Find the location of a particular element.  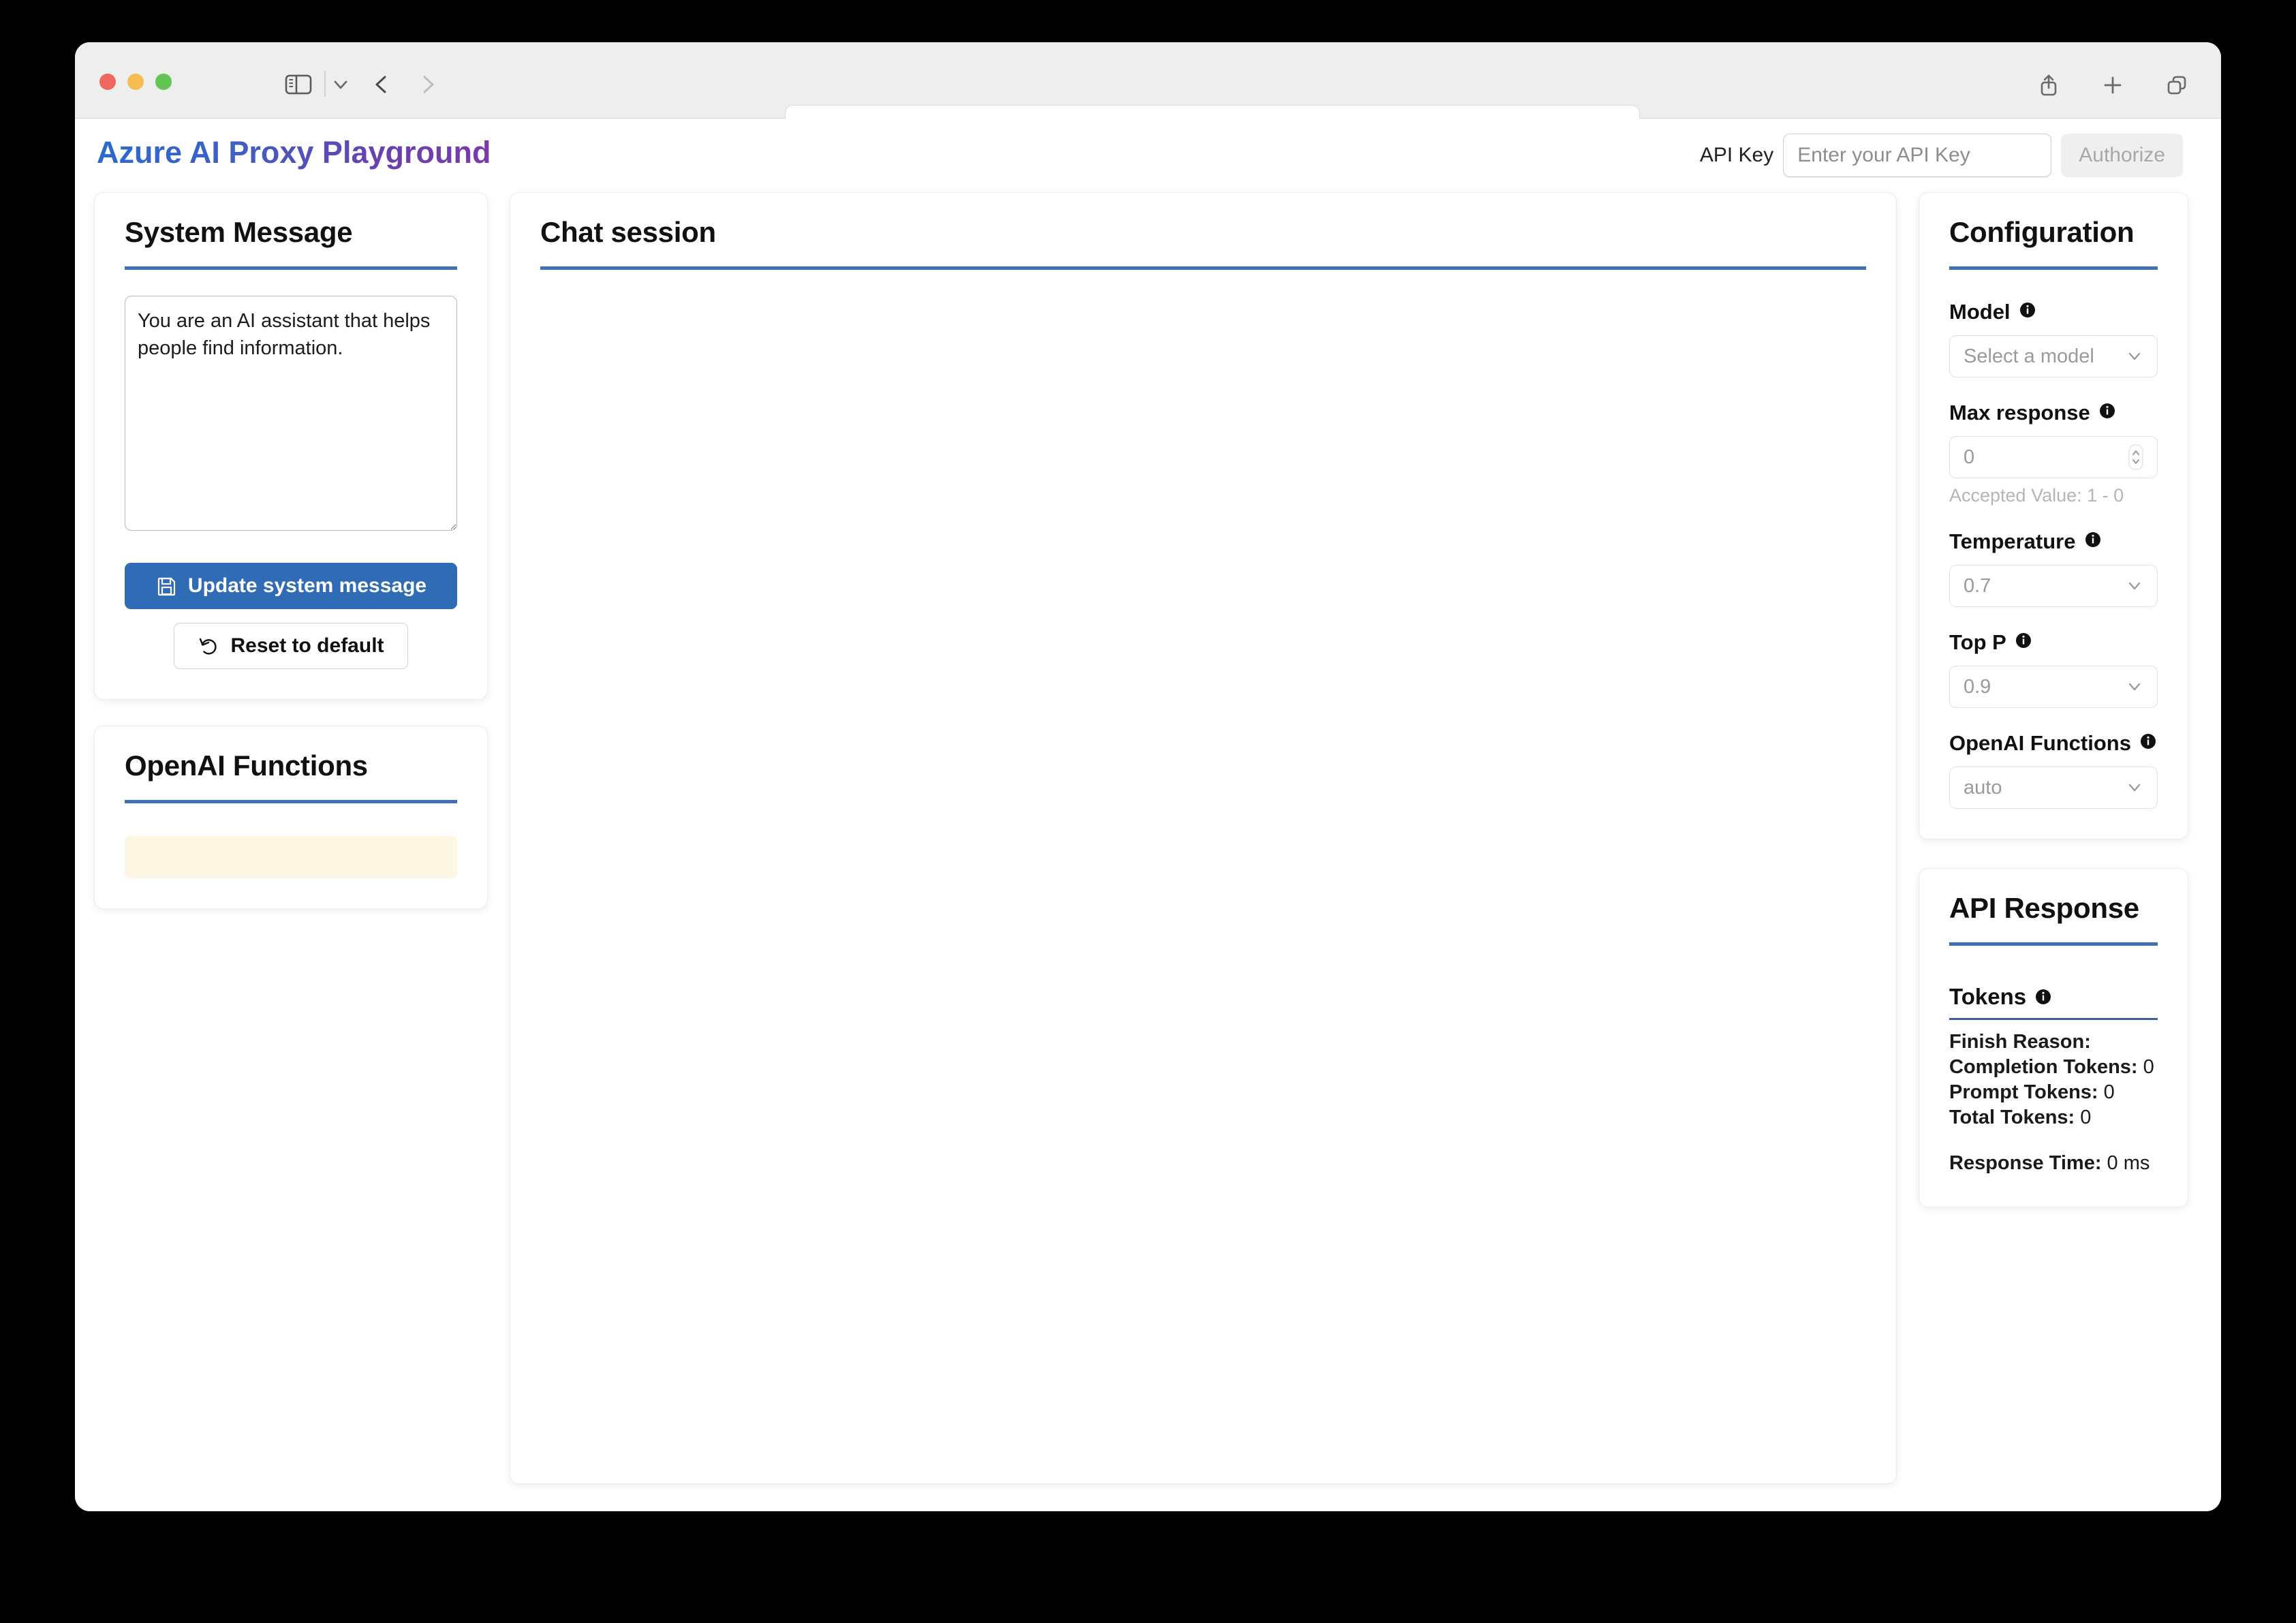

plus-icon is located at coordinates (2113, 87).